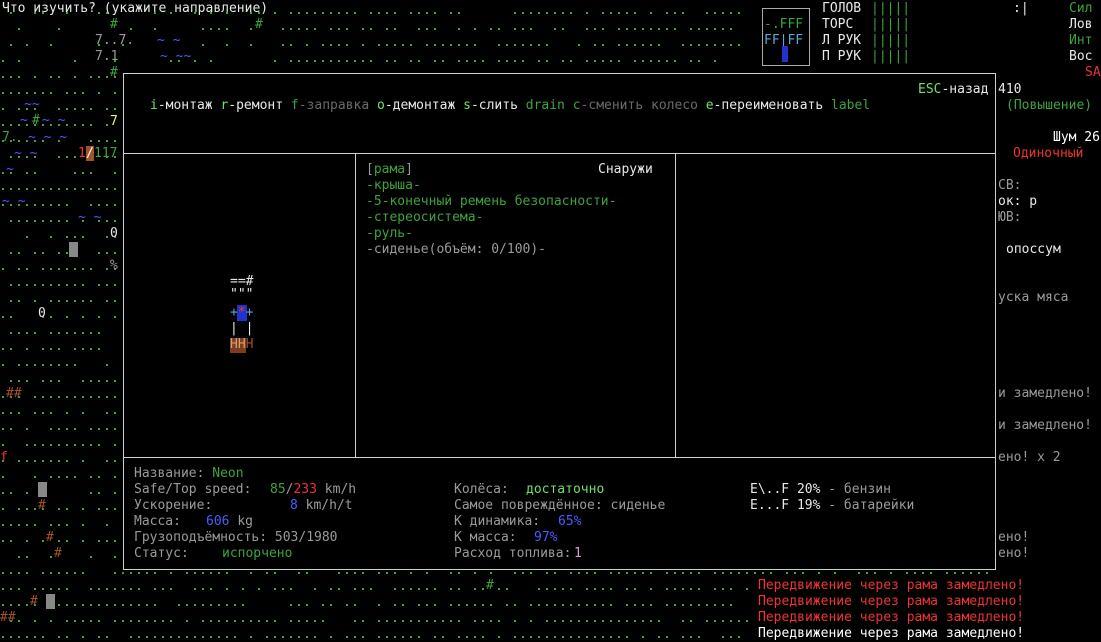 Image resolution: width=1101 pixels, height=642 pixels. What do you see at coordinates (424, 218) in the screenshot?
I see `part-item: -стереосистема-` at bounding box center [424, 218].